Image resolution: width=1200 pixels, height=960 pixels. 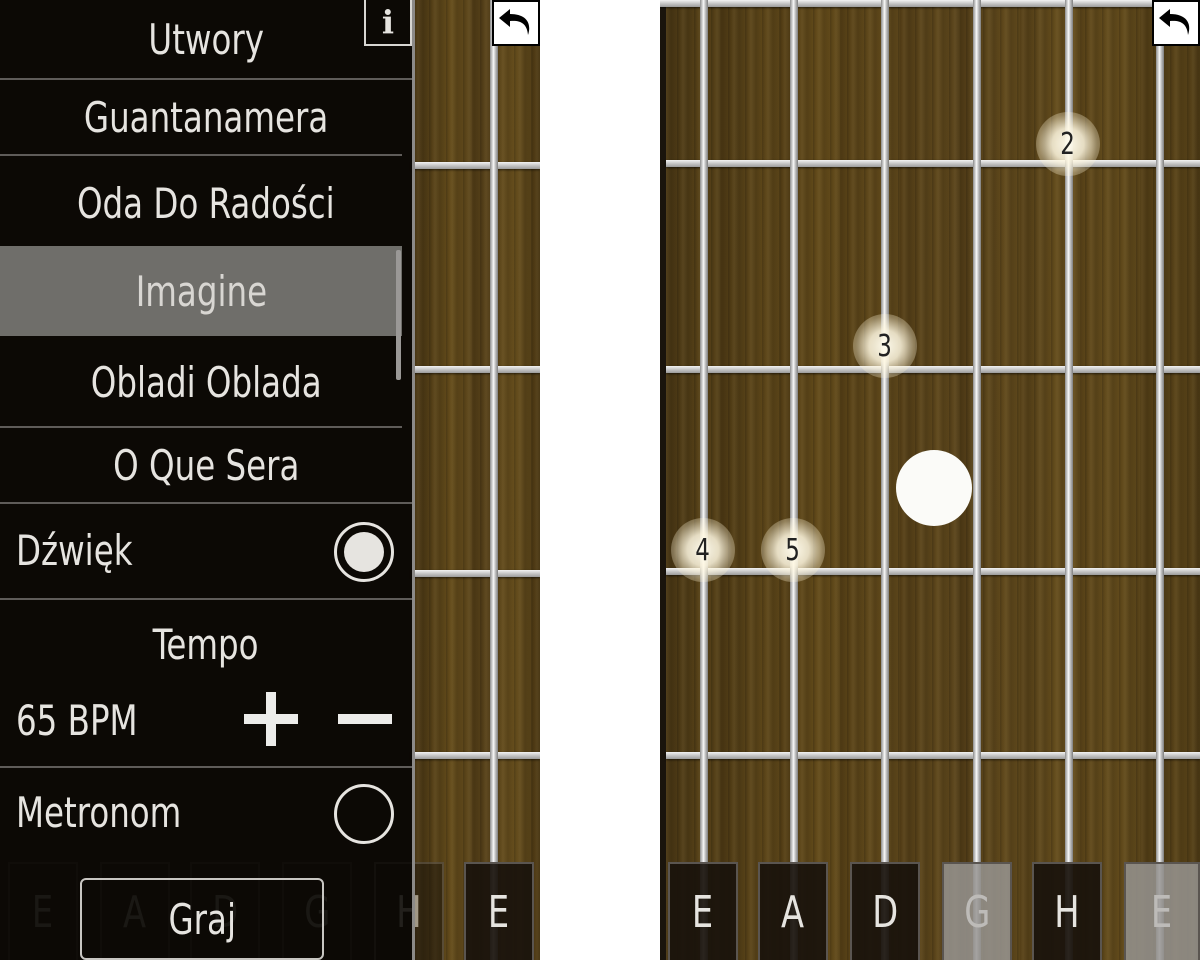 I want to click on string-key-h: H, so click(x=1067, y=911).